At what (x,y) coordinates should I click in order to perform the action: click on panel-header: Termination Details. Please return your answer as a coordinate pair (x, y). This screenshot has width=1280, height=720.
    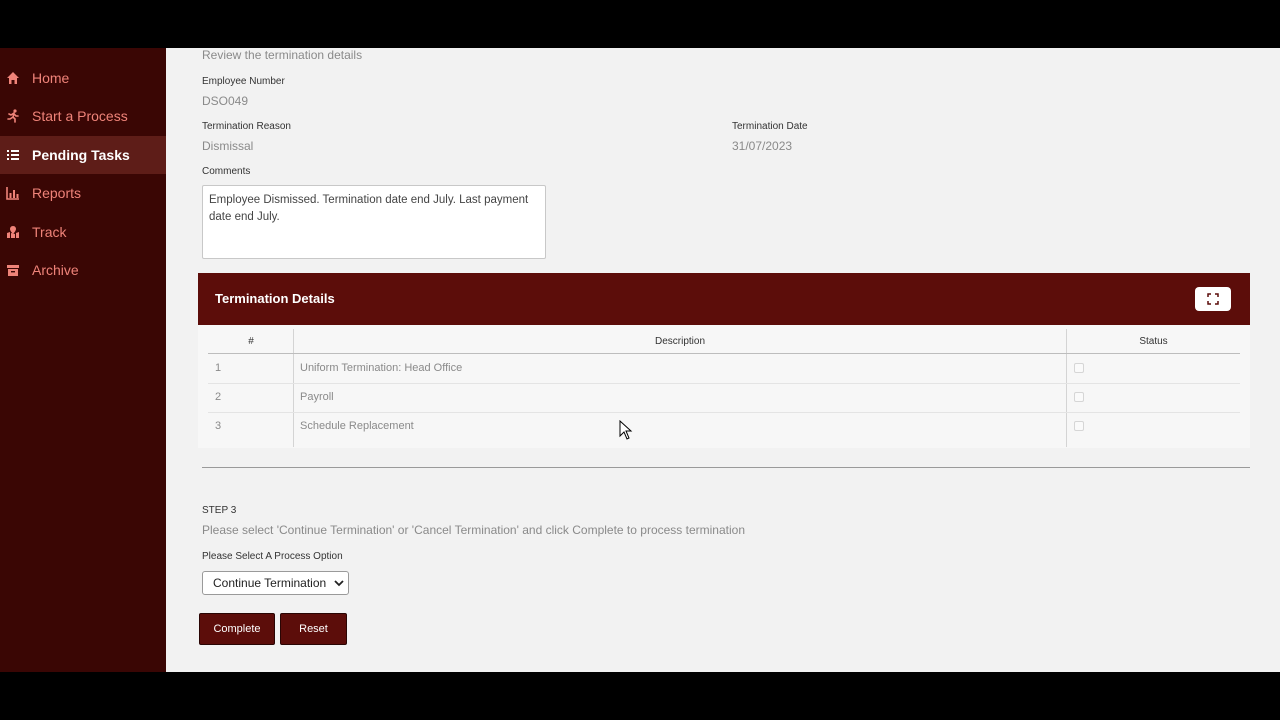
    Looking at the image, I should click on (724, 299).